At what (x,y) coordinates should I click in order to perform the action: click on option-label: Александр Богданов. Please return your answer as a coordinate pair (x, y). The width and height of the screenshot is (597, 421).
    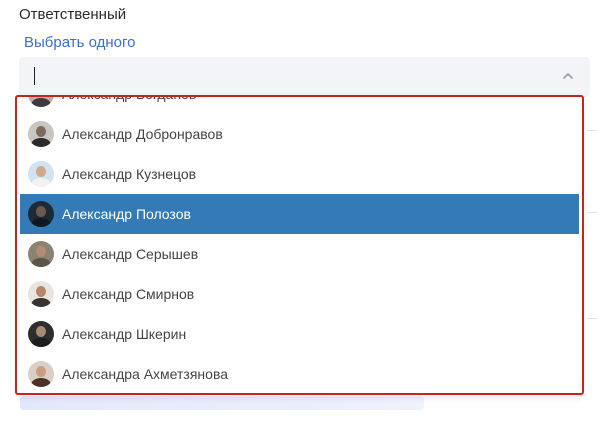
    Looking at the image, I should click on (129, 99).